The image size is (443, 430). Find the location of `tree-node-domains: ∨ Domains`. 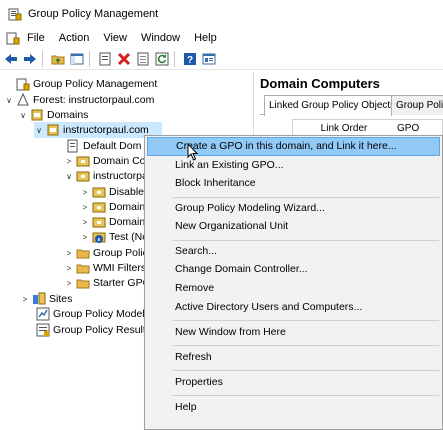

tree-node-domains: ∨ Domains is located at coordinates (53, 115).